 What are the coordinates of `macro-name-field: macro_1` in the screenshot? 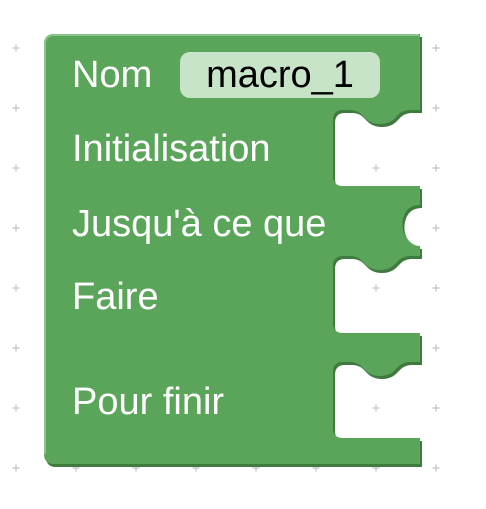 It's located at (280, 75).